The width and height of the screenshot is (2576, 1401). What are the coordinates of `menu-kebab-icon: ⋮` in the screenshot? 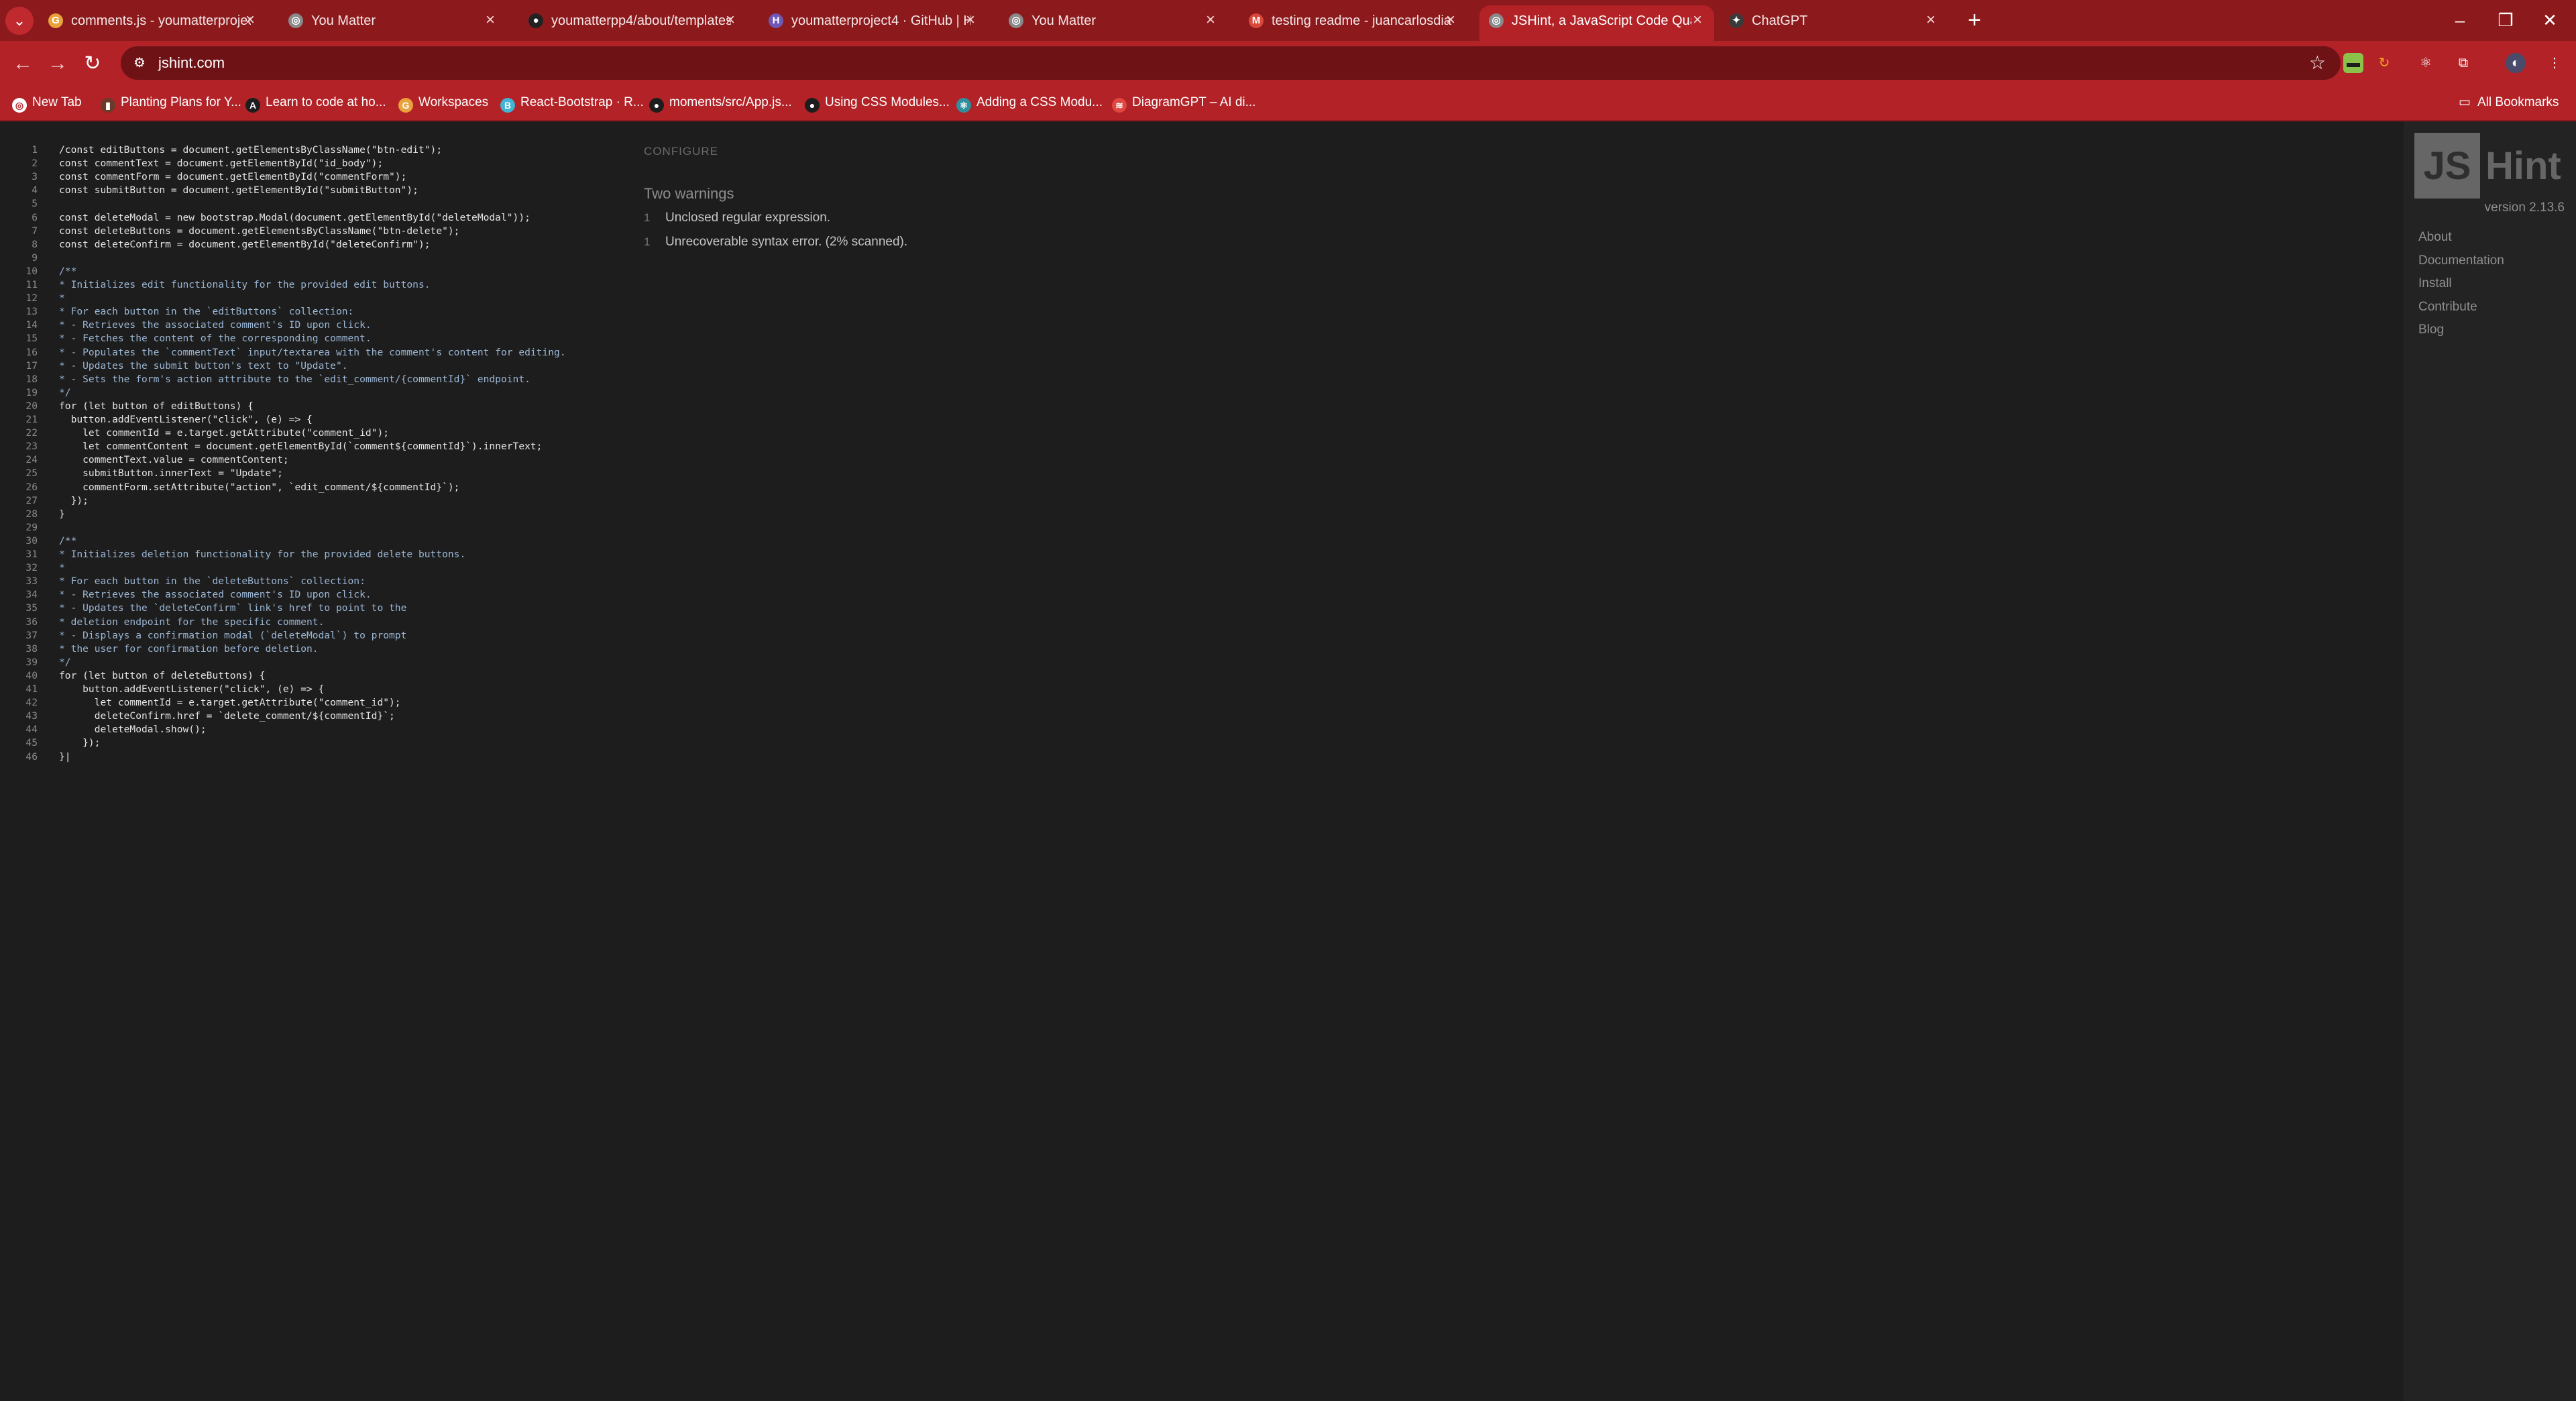 It's located at (2554, 63).